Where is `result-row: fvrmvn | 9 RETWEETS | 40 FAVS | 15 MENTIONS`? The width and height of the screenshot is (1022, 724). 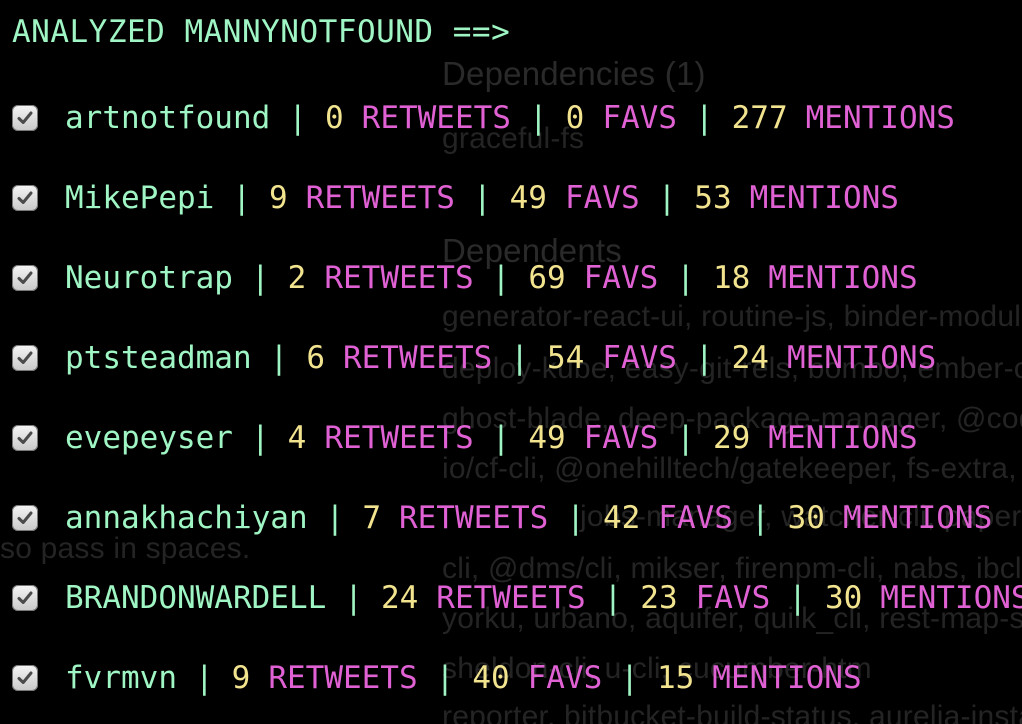 result-row: fvrmvn | 9 RETWEETS | 40 FAVS | 15 MENTIONS is located at coordinates (437, 678).